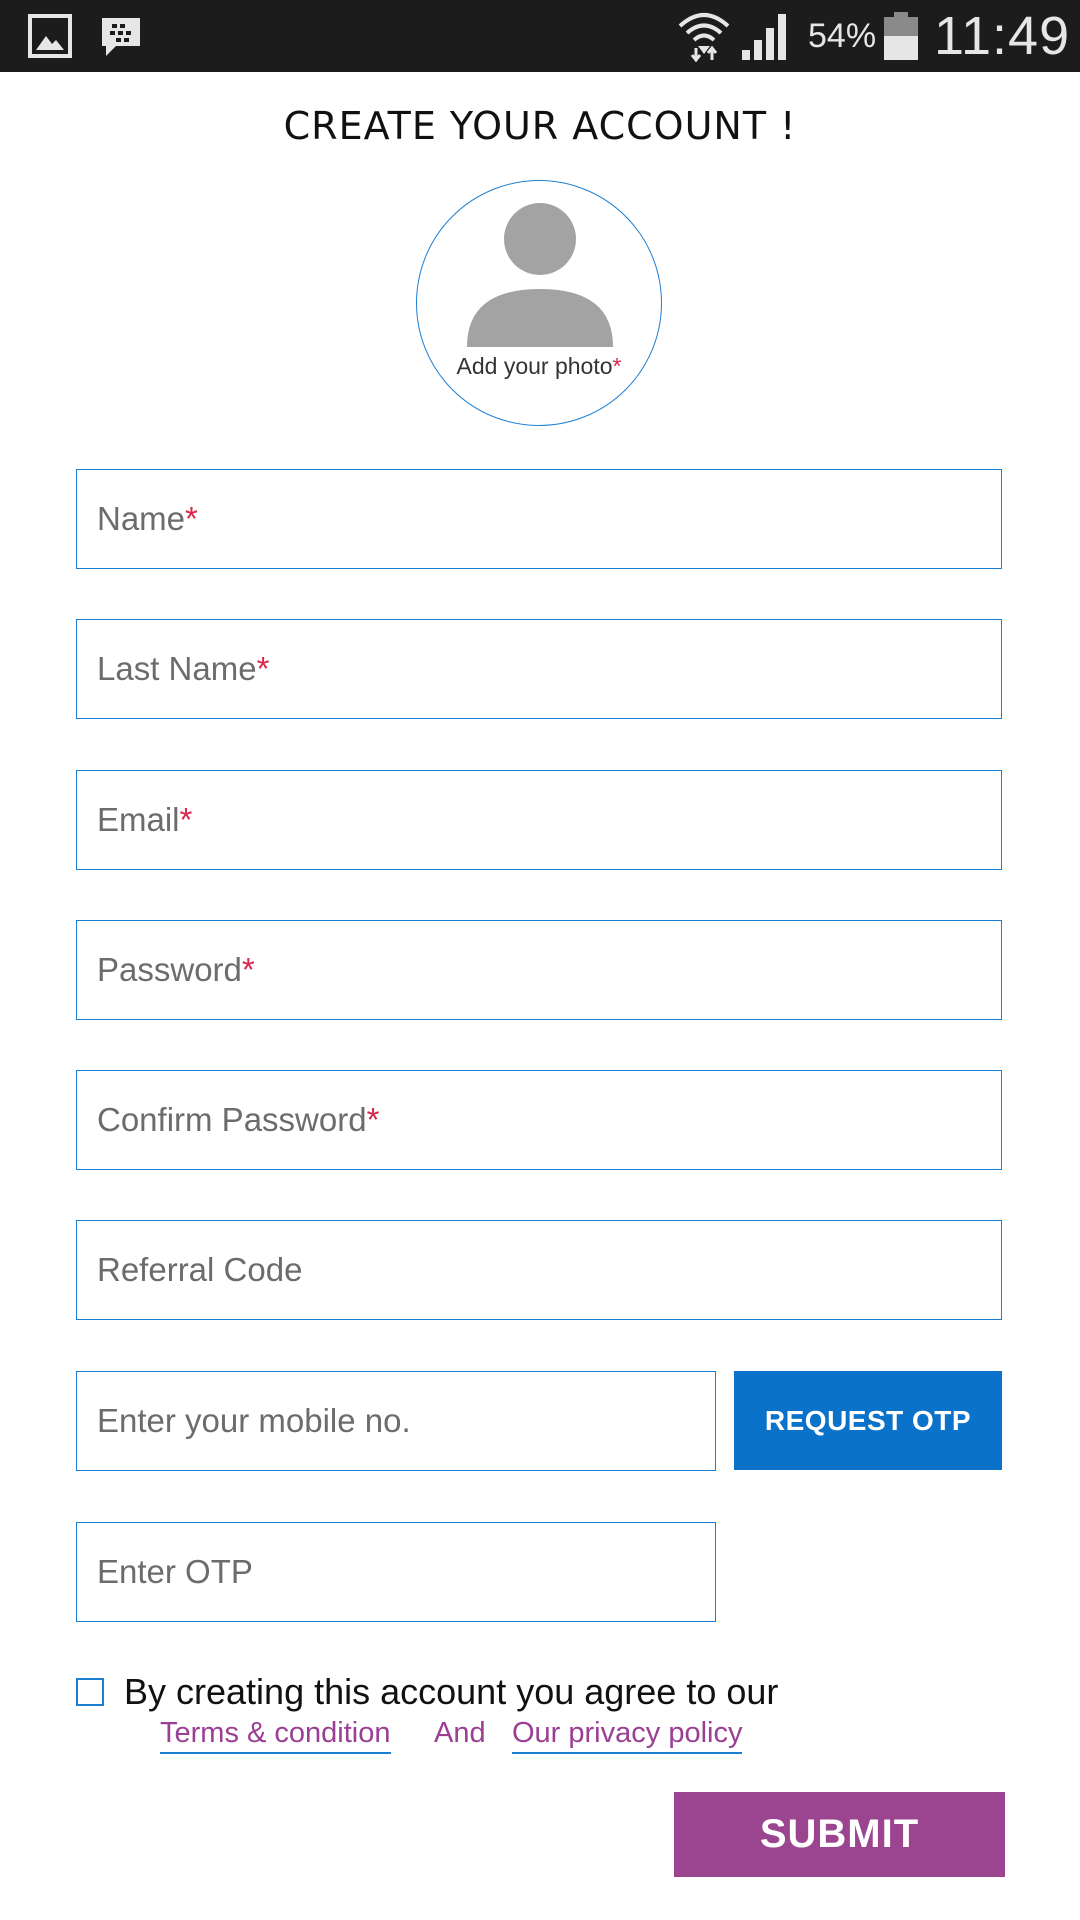 This screenshot has height=1920, width=1080. Describe the element at coordinates (238, 1119) in the screenshot. I see `confirm-password-placeholder: Confirm Password*` at that location.